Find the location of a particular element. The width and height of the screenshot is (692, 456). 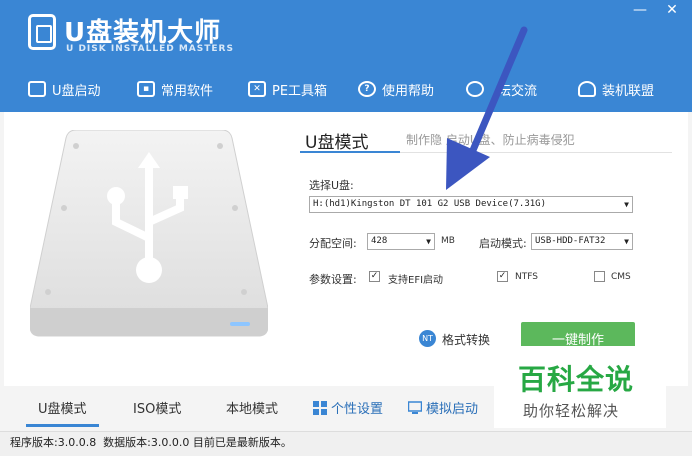

tab-label: 个性设置 is located at coordinates (357, 409).